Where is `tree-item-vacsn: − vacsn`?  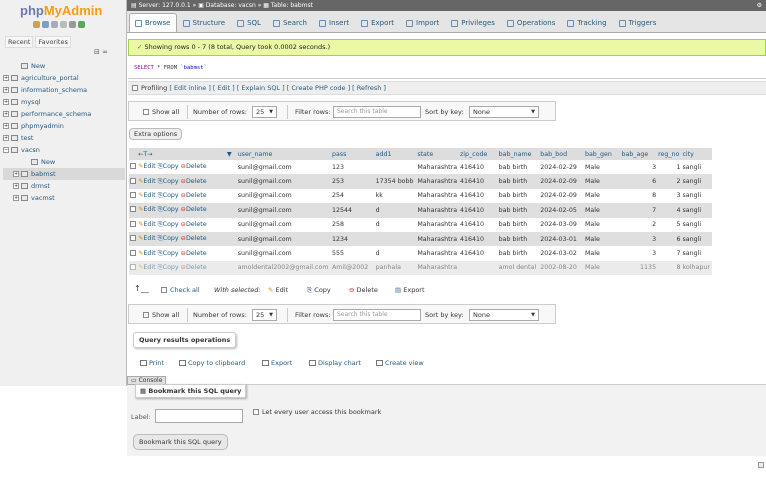 tree-item-vacsn: − vacsn is located at coordinates (64, 150).